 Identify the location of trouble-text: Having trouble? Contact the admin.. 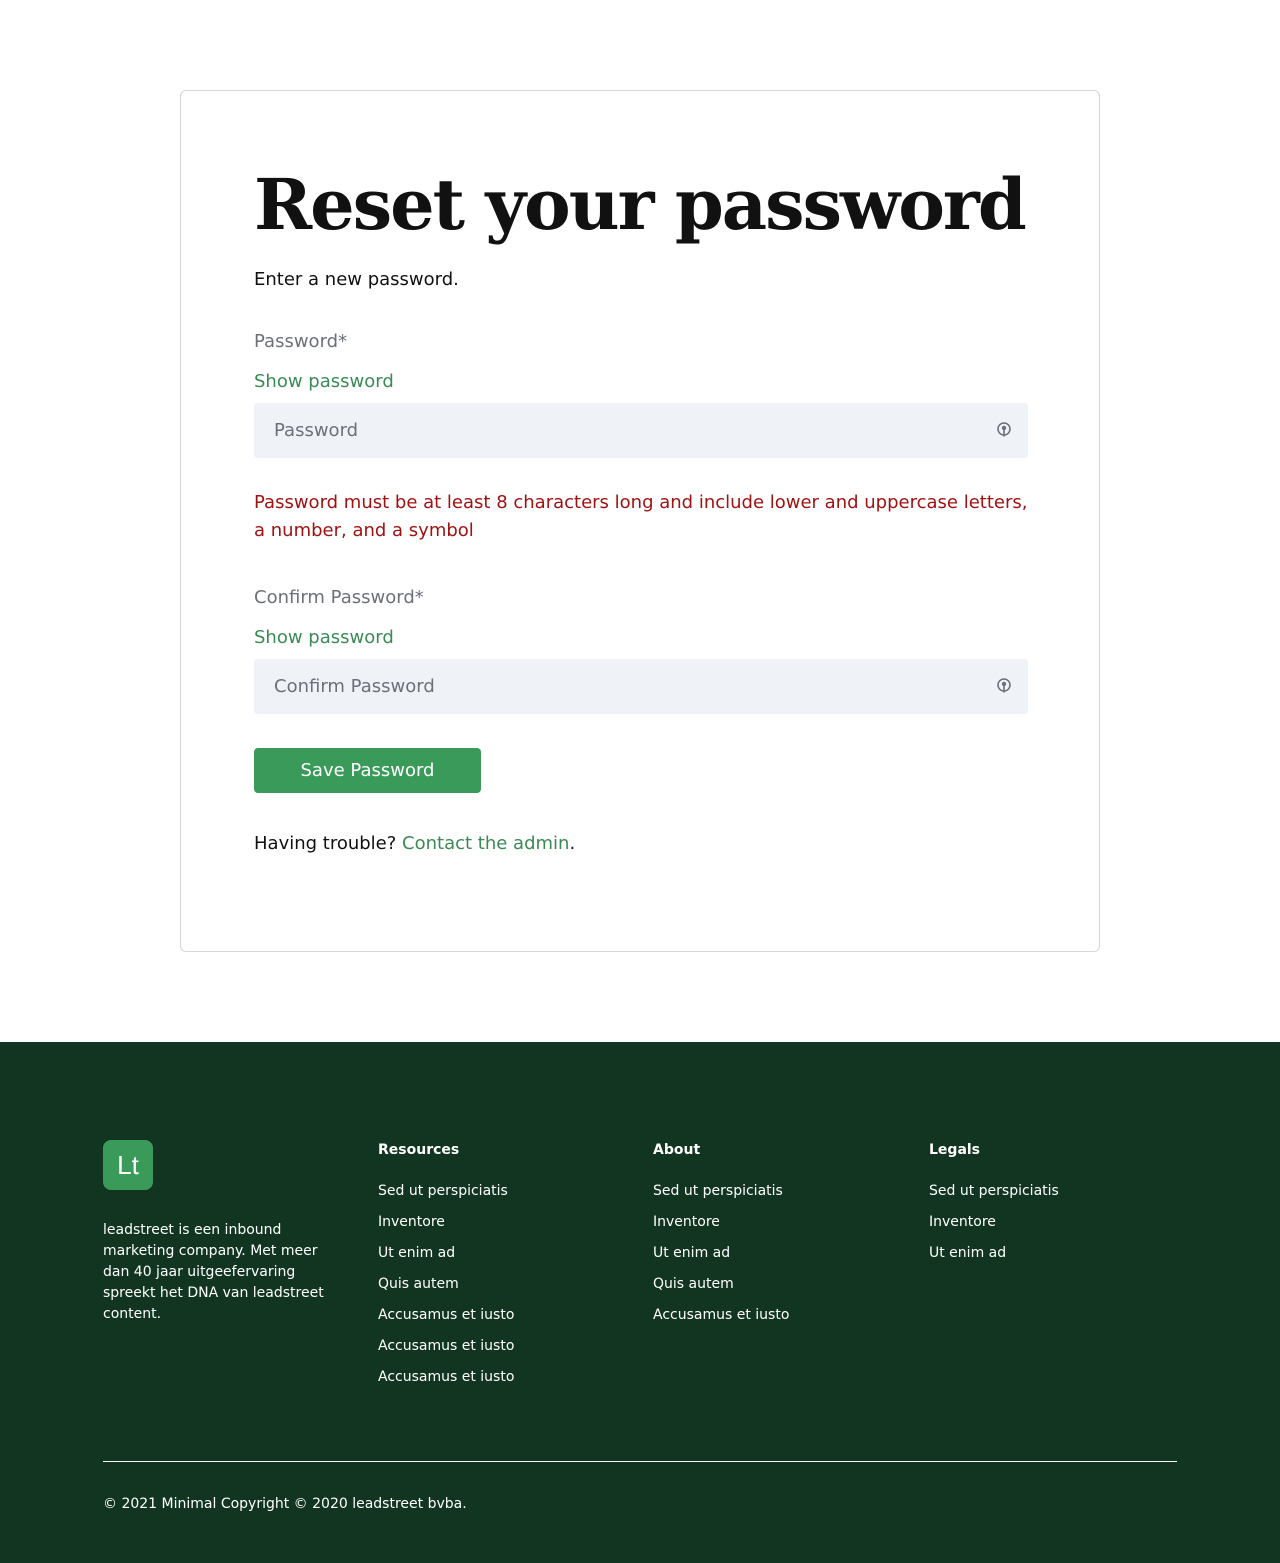
(414, 843).